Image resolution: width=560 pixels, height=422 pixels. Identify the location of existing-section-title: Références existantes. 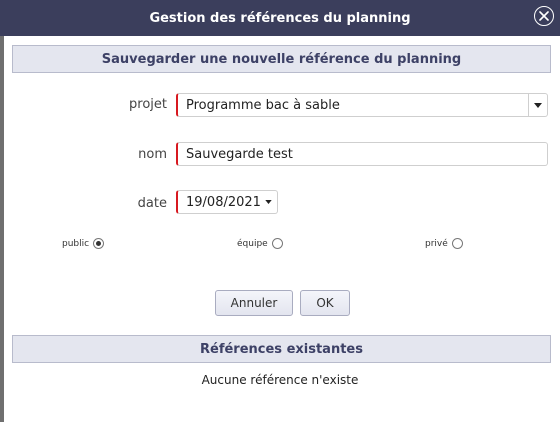
(281, 349).